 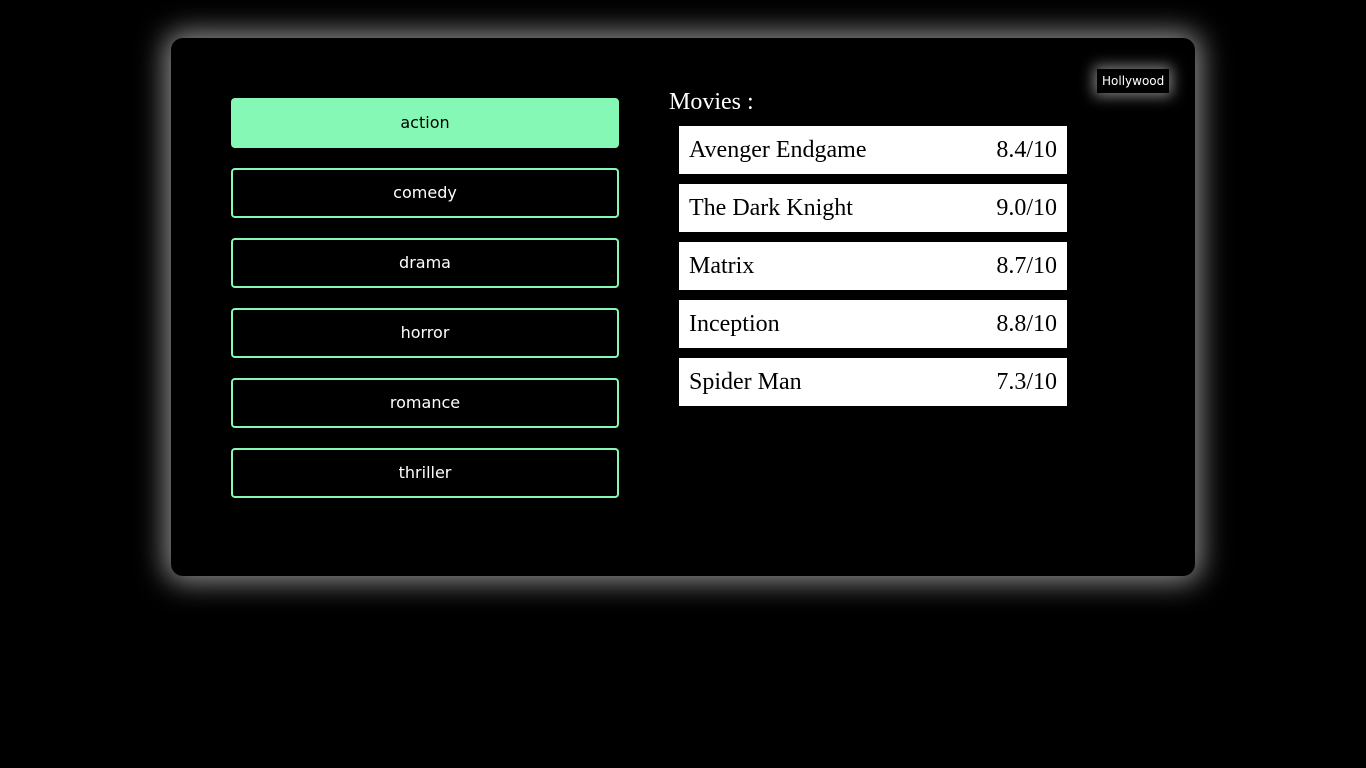 What do you see at coordinates (873, 382) in the screenshot?
I see `movie-row: Spider Man 7.3/10` at bounding box center [873, 382].